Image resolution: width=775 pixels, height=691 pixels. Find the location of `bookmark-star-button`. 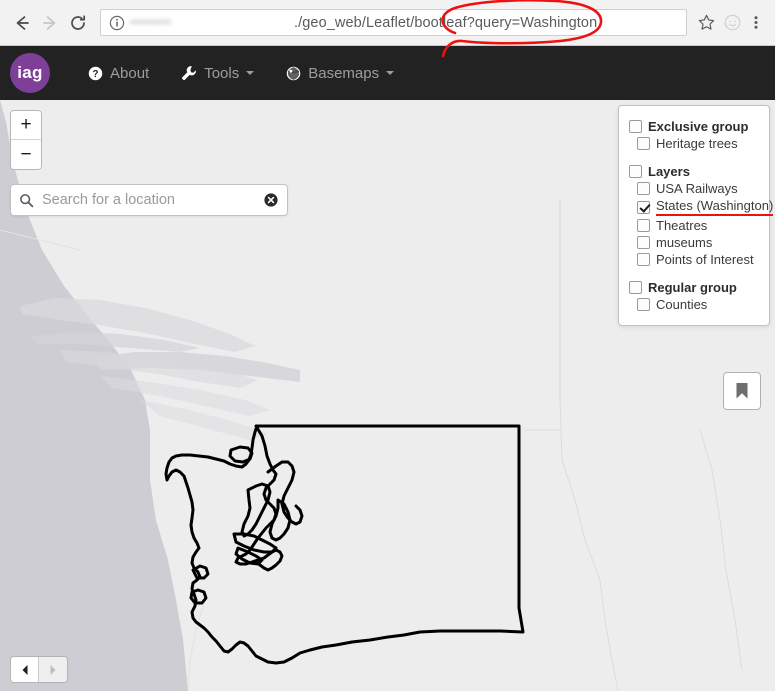

bookmark-star-button is located at coordinates (706, 23).